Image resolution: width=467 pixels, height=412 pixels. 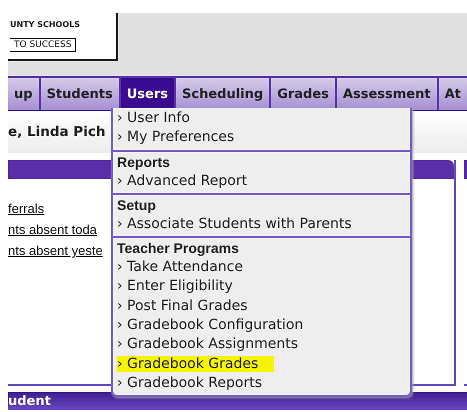 What do you see at coordinates (43, 45) in the screenshot?
I see `logo-ribbon: TO SUCCESS` at bounding box center [43, 45].